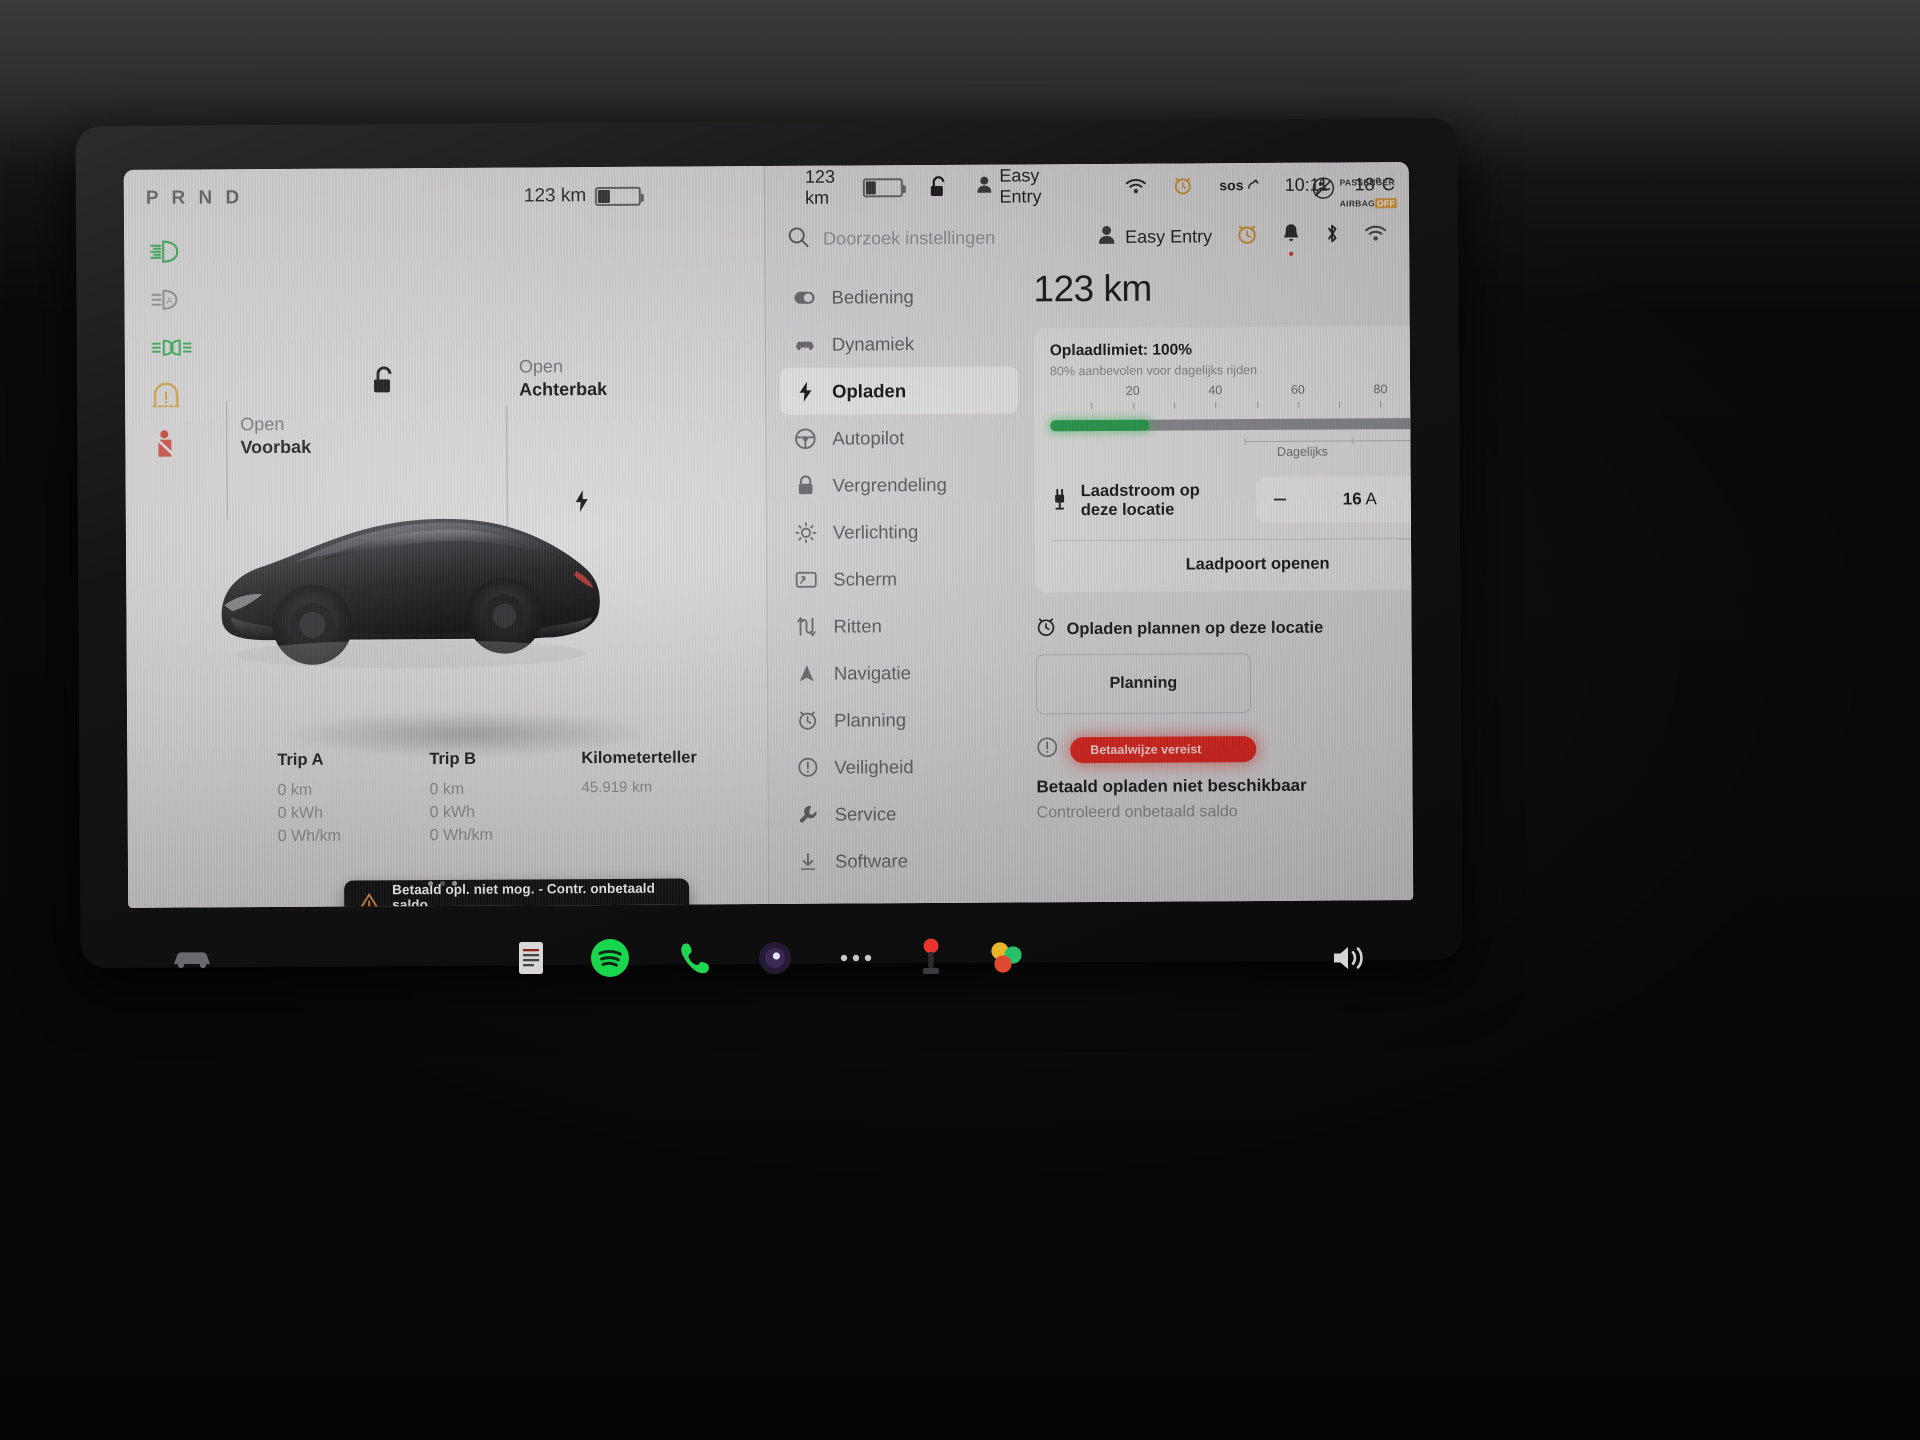 This screenshot has width=1920, height=1440. What do you see at coordinates (384, 383) in the screenshot?
I see `unlock-icon` at bounding box center [384, 383].